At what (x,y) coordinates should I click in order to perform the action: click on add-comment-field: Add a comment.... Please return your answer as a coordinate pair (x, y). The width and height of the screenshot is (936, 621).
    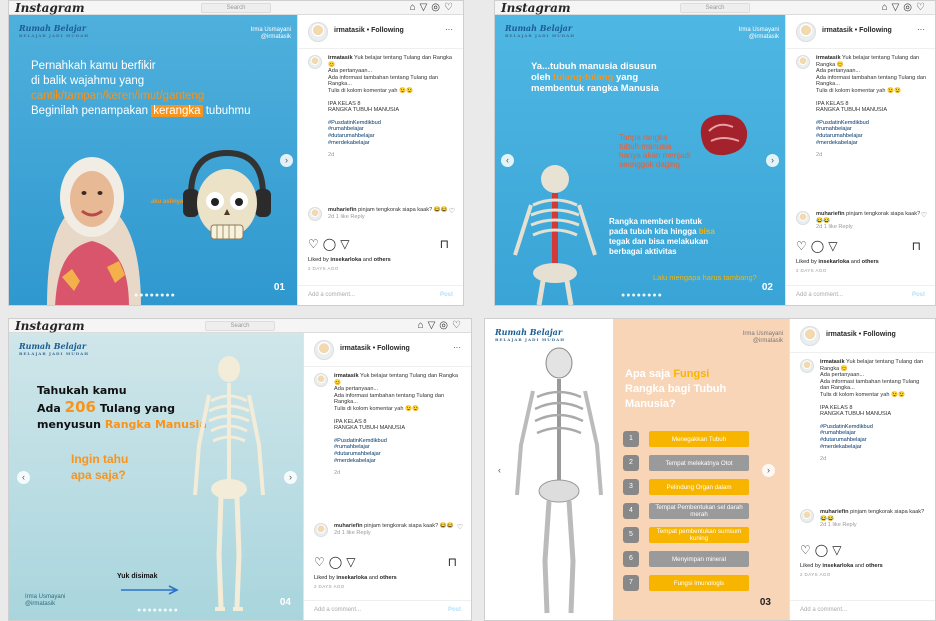
    Looking at the image, I should click on (862, 610).